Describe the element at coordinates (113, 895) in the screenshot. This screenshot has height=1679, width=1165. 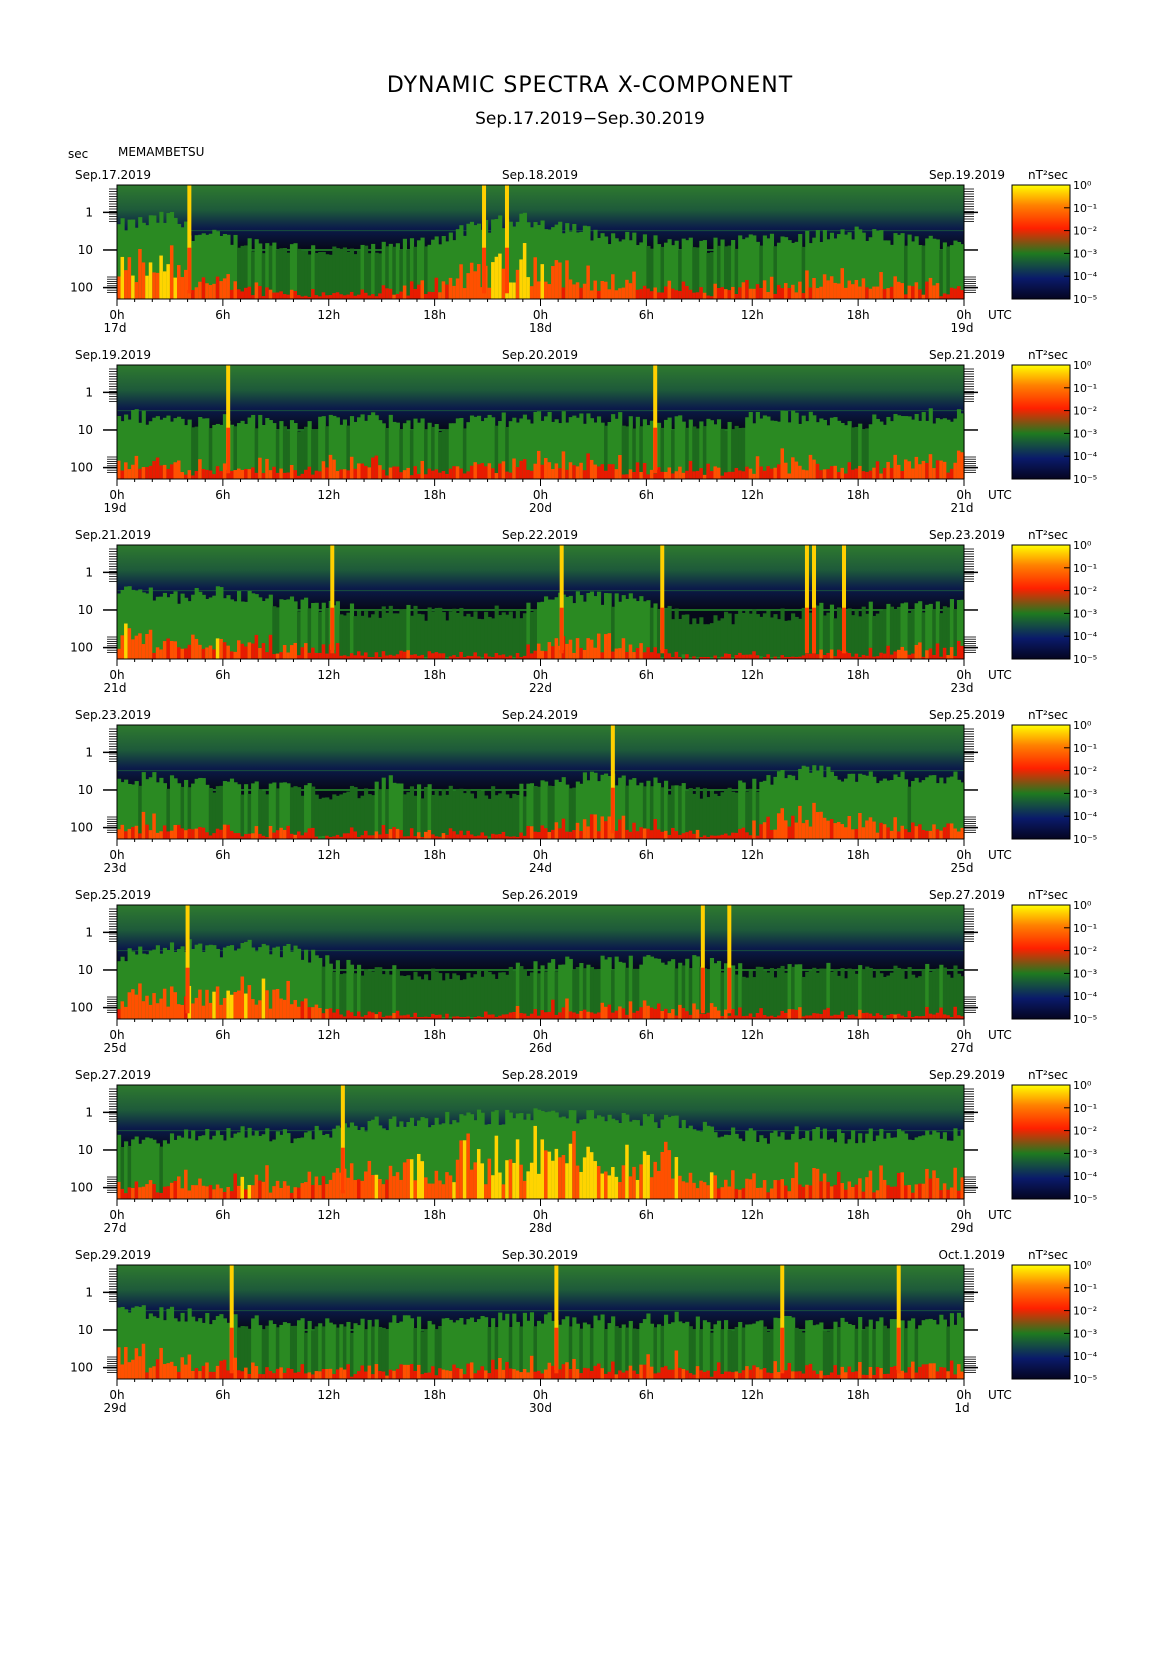
I see `panel-date-left: Sep.25.2019` at that location.